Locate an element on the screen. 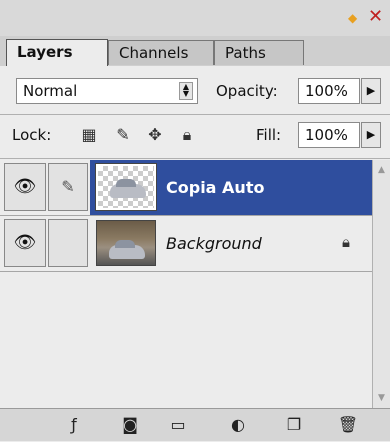 Image resolution: width=390 pixels, height=442 pixels. lock-transparent-pixels-icon: ▦ is located at coordinates (89, 135).